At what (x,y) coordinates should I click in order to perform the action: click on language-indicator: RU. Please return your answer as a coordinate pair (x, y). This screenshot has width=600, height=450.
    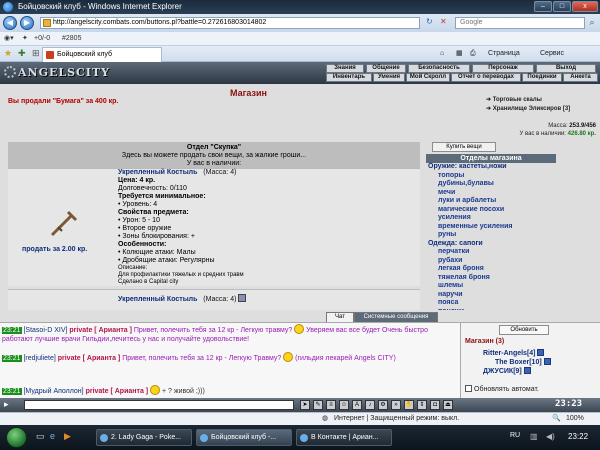
    Looking at the image, I should click on (515, 435).